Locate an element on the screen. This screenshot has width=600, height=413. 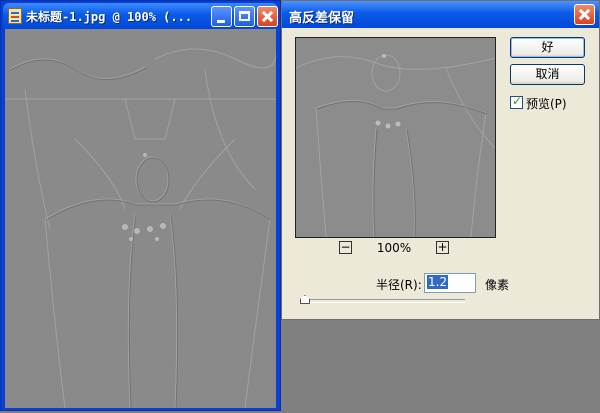
dialog-close-button is located at coordinates (584, 14).